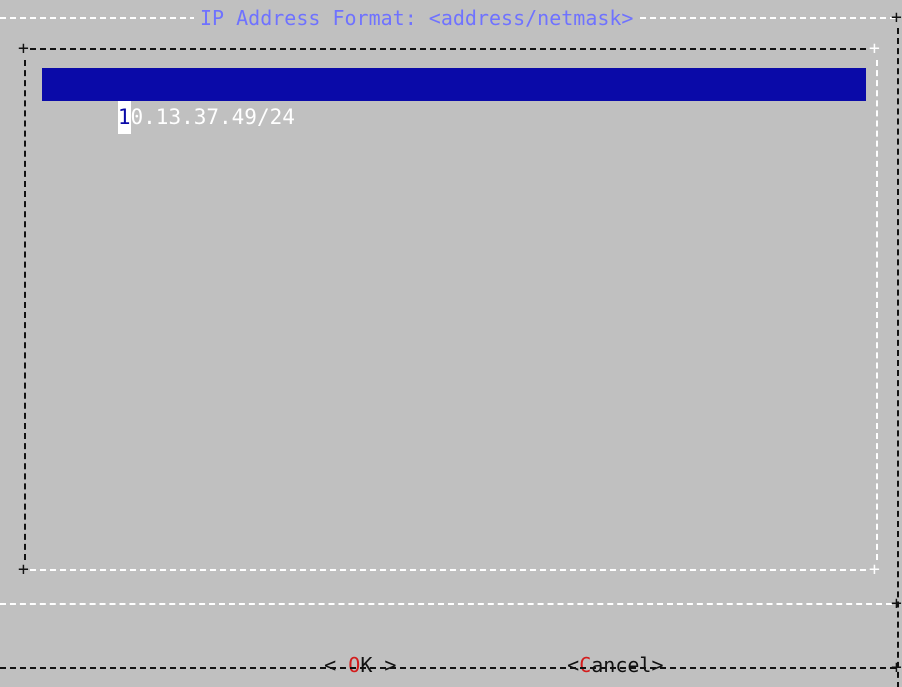 This screenshot has width=902, height=687. What do you see at coordinates (446, 604) in the screenshot?
I see `button-area-top-border` at bounding box center [446, 604].